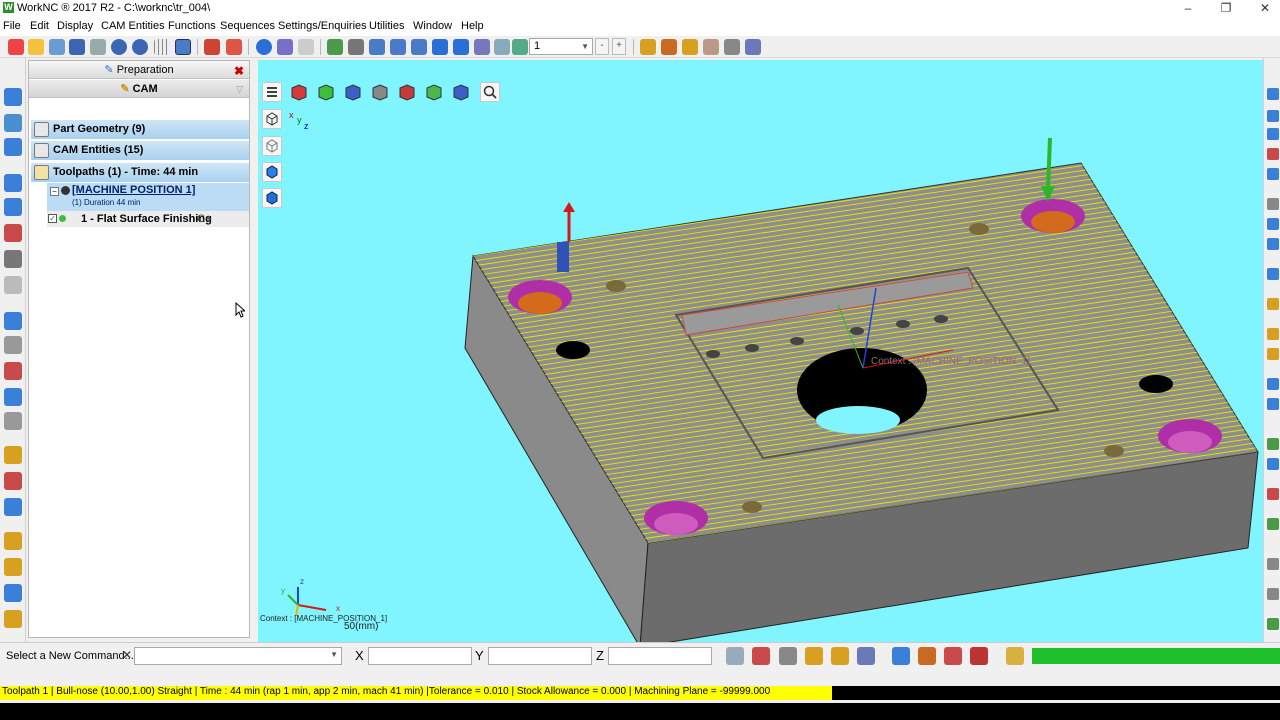  I want to click on report-icon, so click(13, 619).